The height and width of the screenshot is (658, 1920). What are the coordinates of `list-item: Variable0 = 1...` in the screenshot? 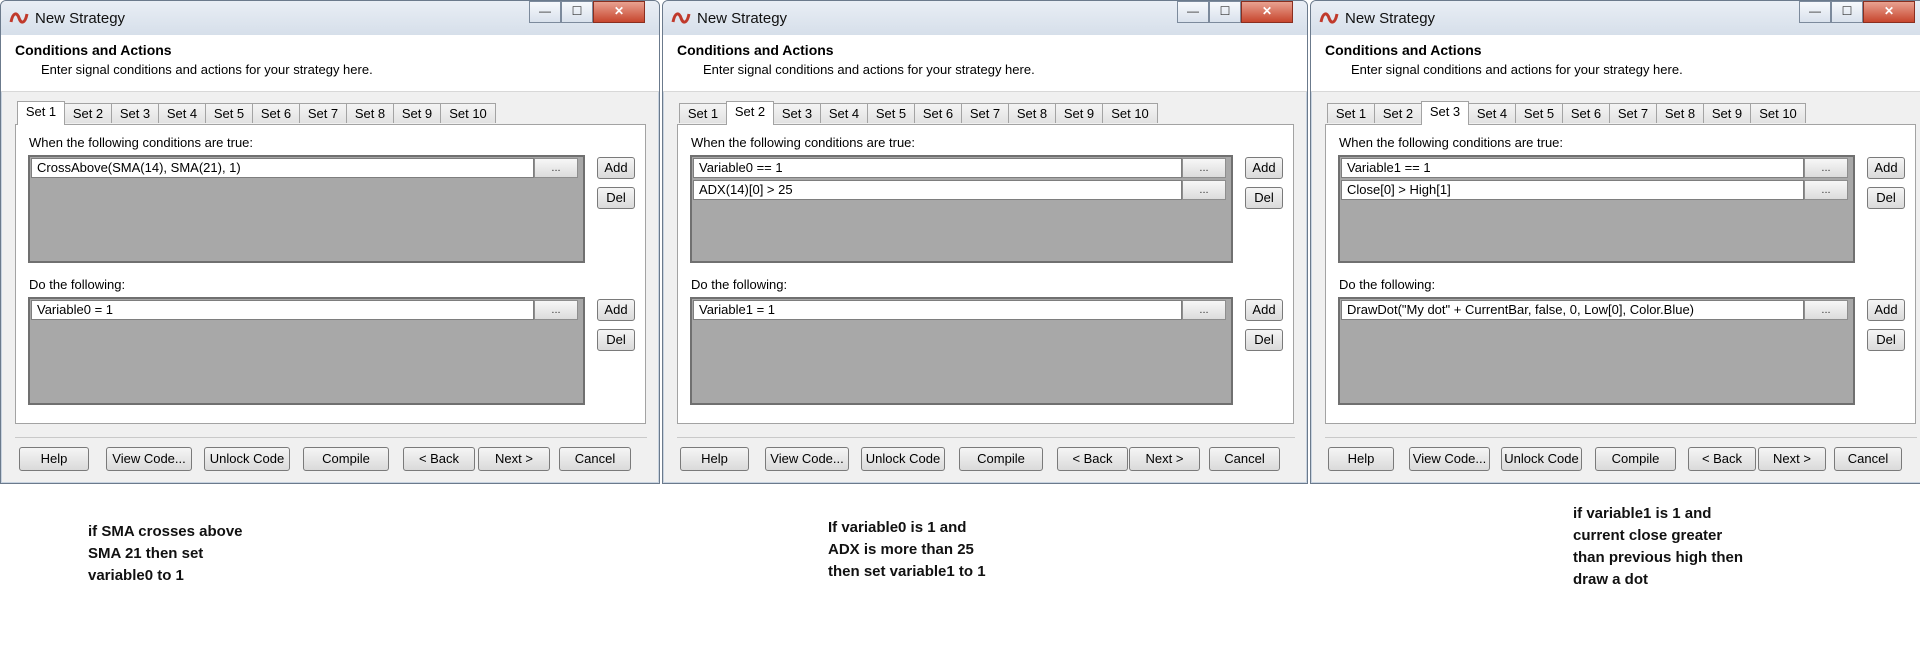 It's located at (307, 310).